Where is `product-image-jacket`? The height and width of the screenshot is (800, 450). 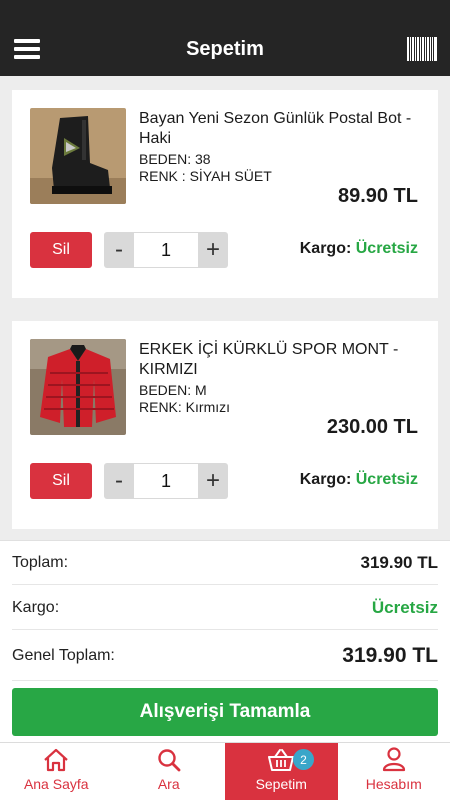
product-image-jacket is located at coordinates (78, 387).